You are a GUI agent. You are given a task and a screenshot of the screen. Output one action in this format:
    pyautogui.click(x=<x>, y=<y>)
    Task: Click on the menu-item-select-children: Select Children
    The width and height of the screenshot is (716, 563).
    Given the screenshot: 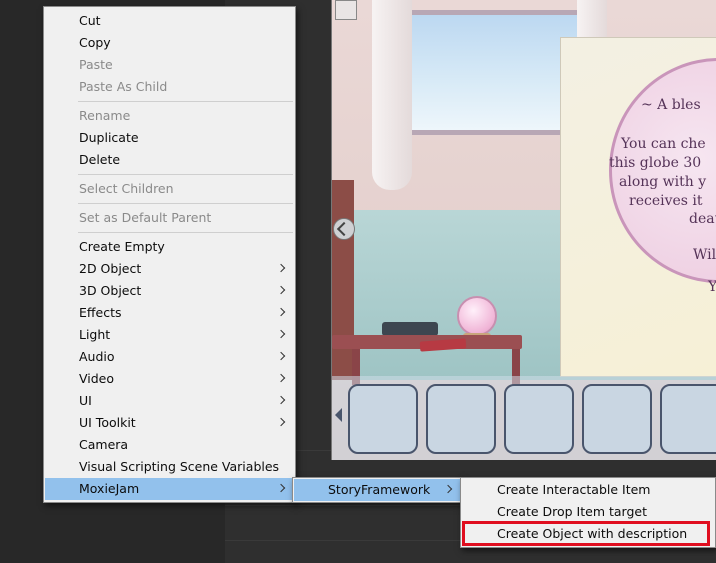 What is the action you would take?
    pyautogui.click(x=169, y=189)
    